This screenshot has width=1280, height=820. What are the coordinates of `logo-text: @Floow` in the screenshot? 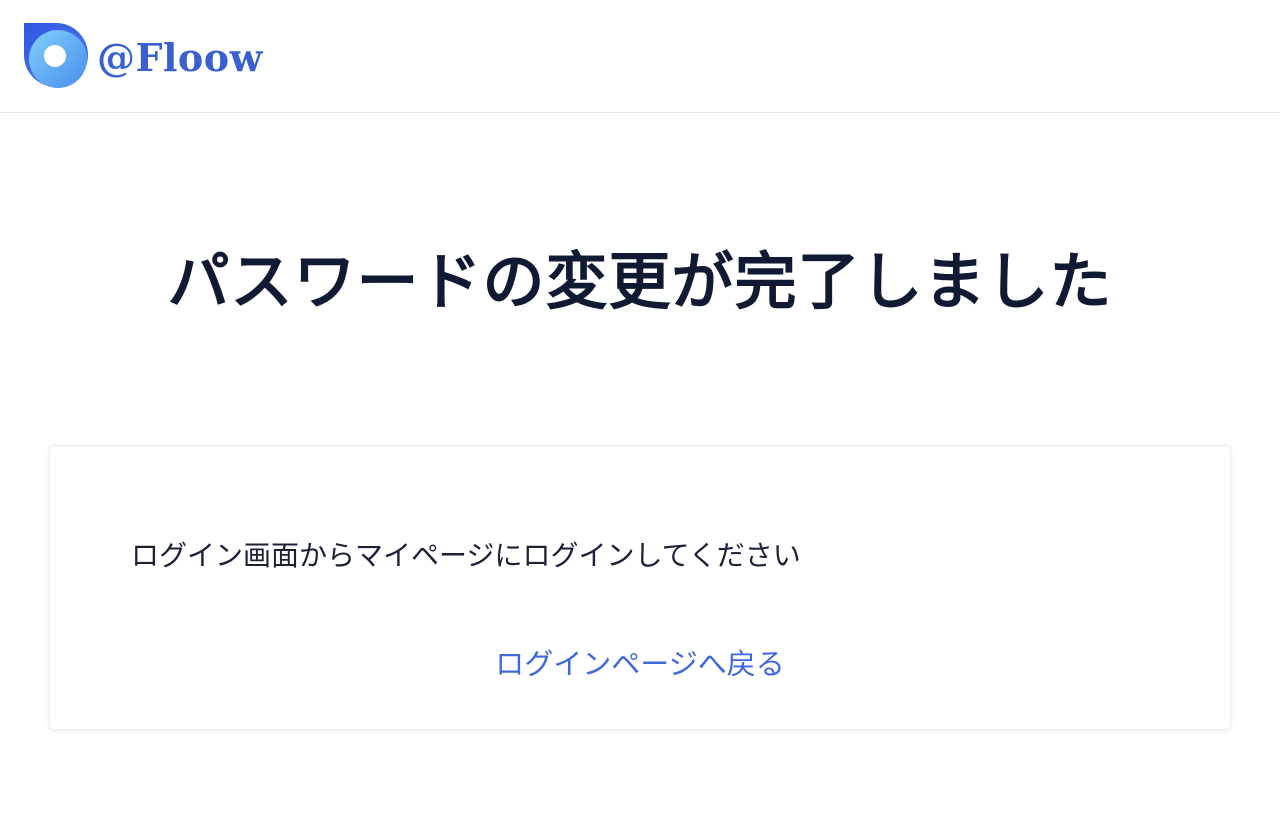 It's located at (180, 57).